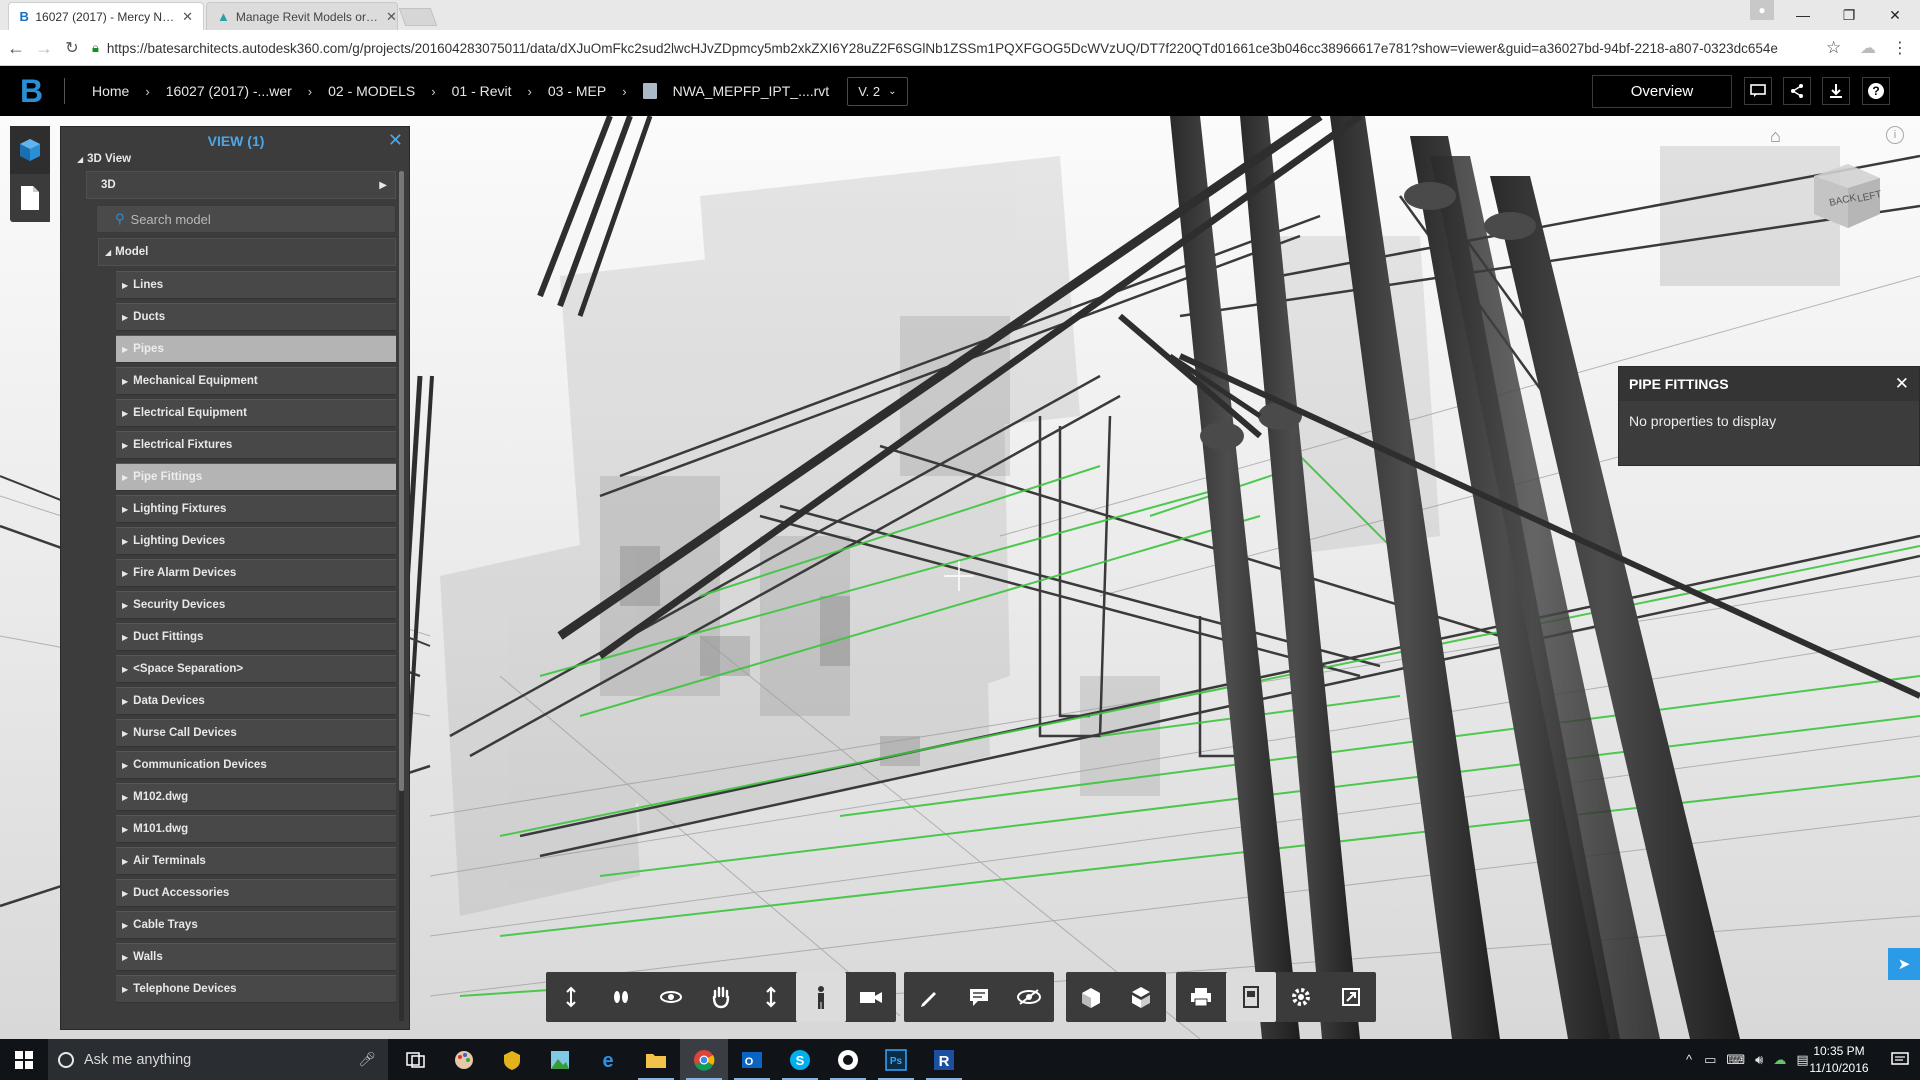  Describe the element at coordinates (944, 1059) in the screenshot. I see `revit-app-icon: R` at that location.